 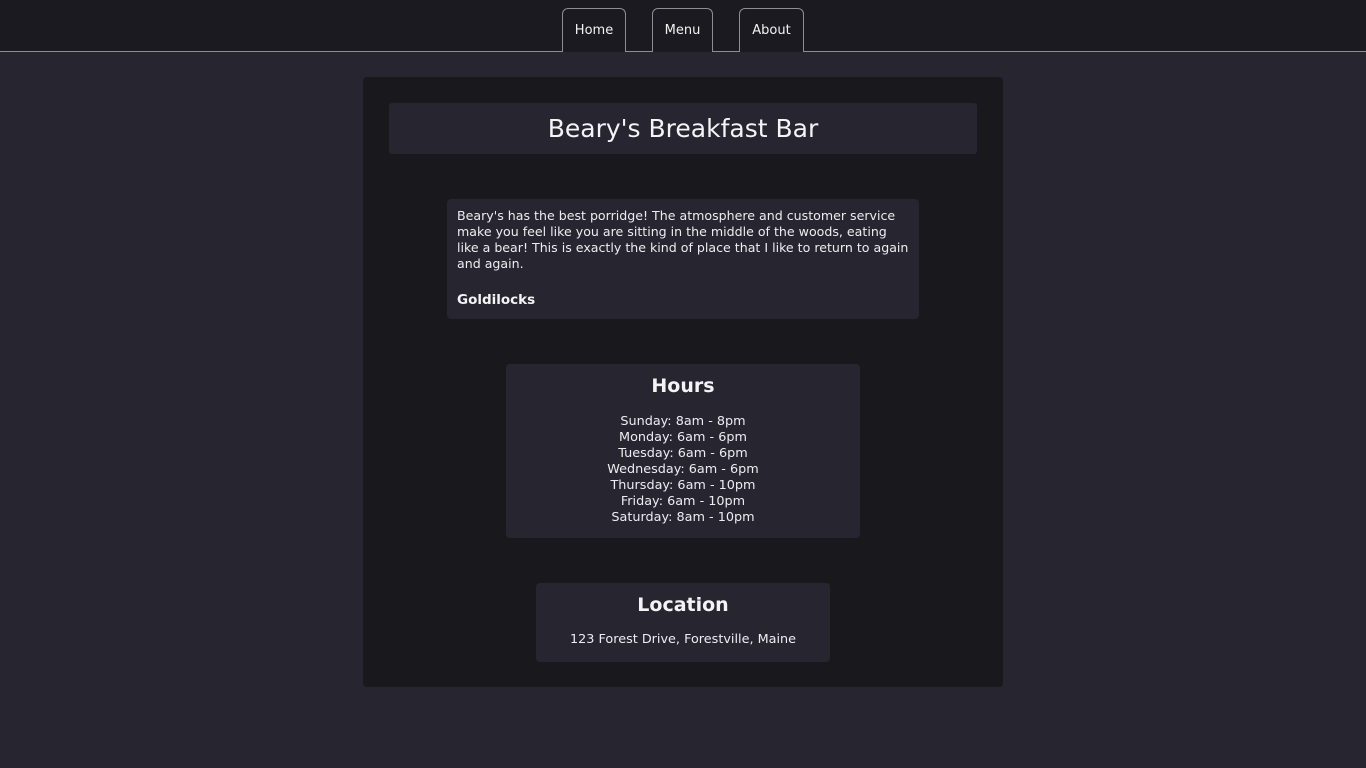 I want to click on review-author: Goldilocks, so click(x=496, y=300).